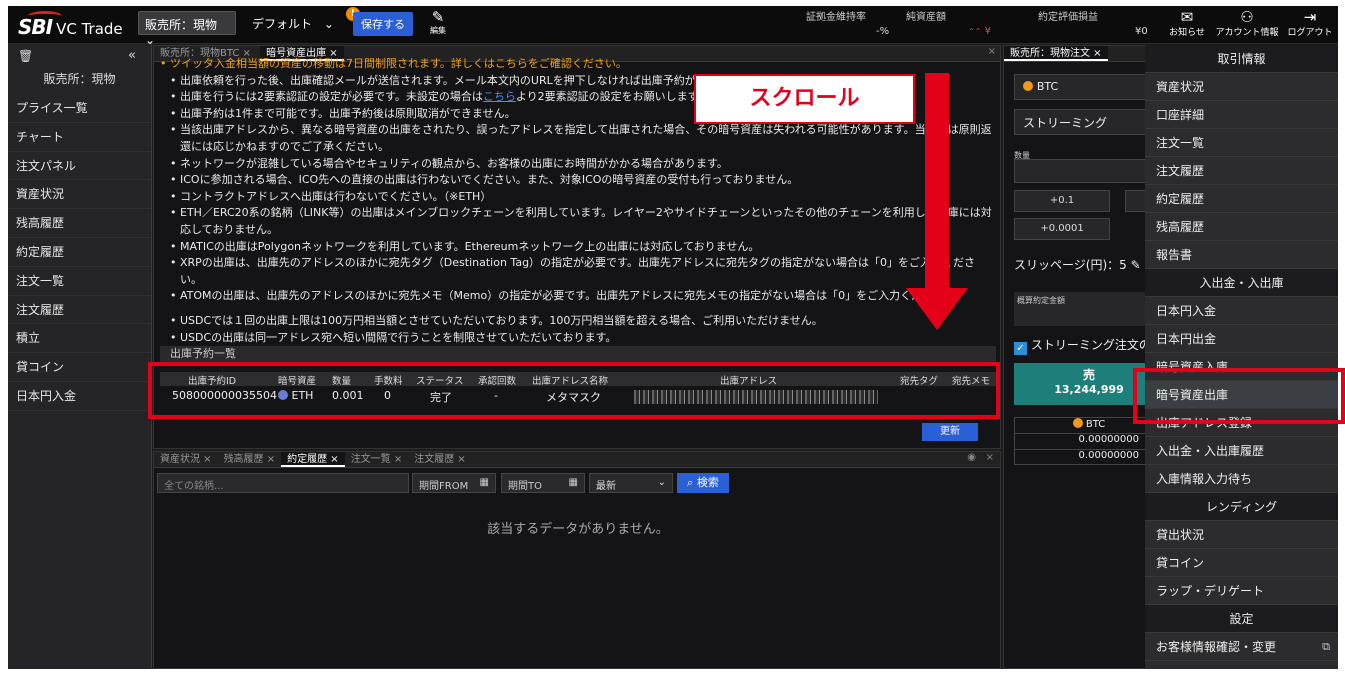 The height and width of the screenshot is (675, 1345). What do you see at coordinates (1187, 23) in the screenshot?
I see `notice-button: ✉ お知らせ` at bounding box center [1187, 23].